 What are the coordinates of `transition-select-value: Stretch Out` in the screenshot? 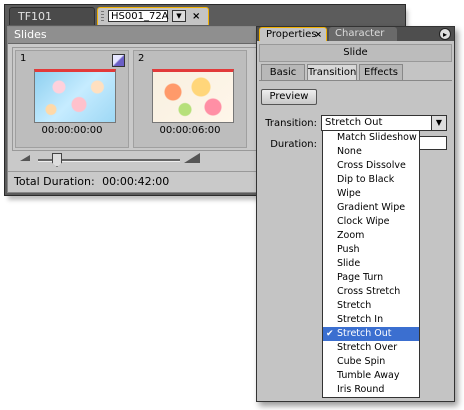 It's located at (354, 122).